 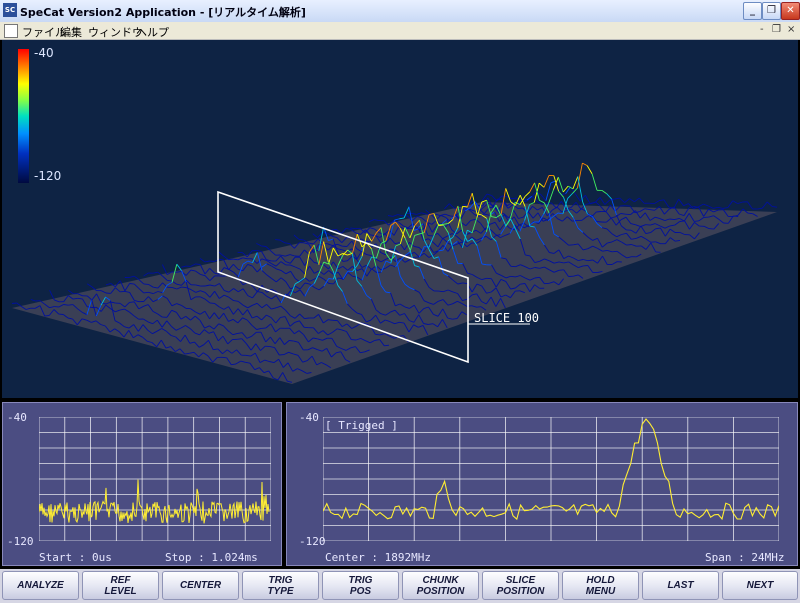 I want to click on app-icon: SC, so click(x=10, y=10).